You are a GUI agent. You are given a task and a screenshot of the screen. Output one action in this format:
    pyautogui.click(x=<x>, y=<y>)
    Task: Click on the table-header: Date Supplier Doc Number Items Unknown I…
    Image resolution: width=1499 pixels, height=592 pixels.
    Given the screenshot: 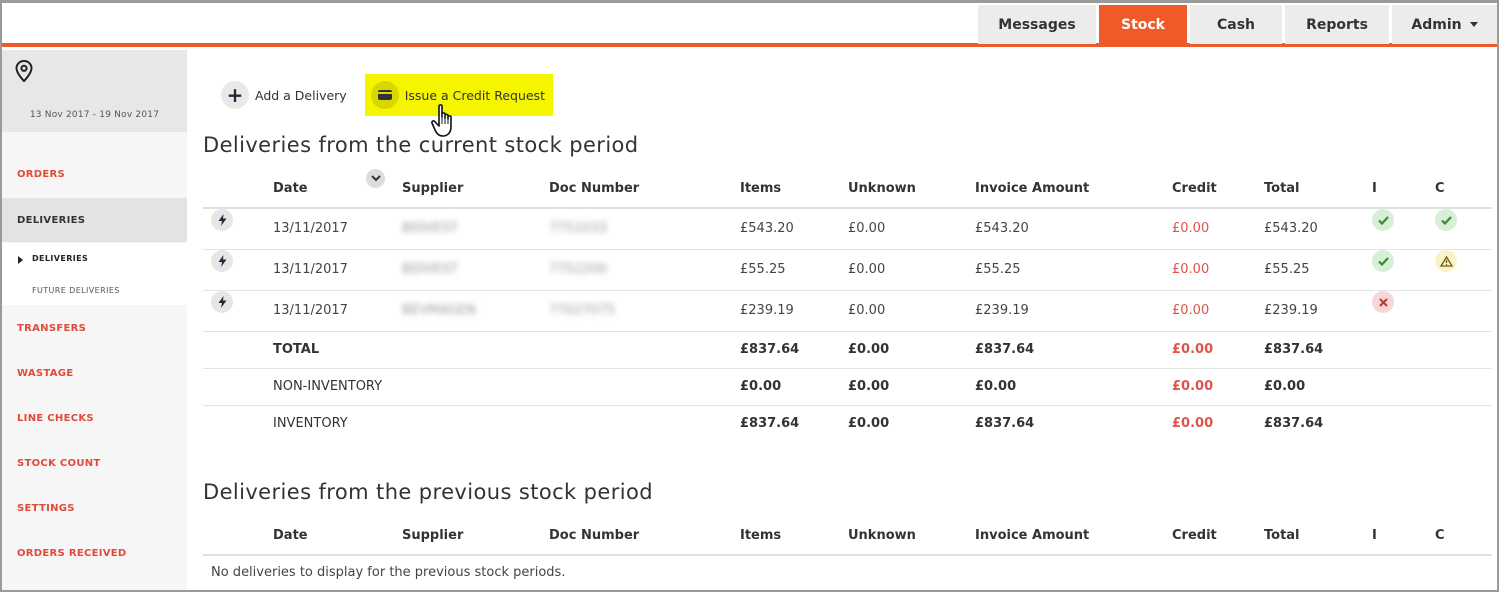 What is the action you would take?
    pyautogui.click(x=847, y=189)
    